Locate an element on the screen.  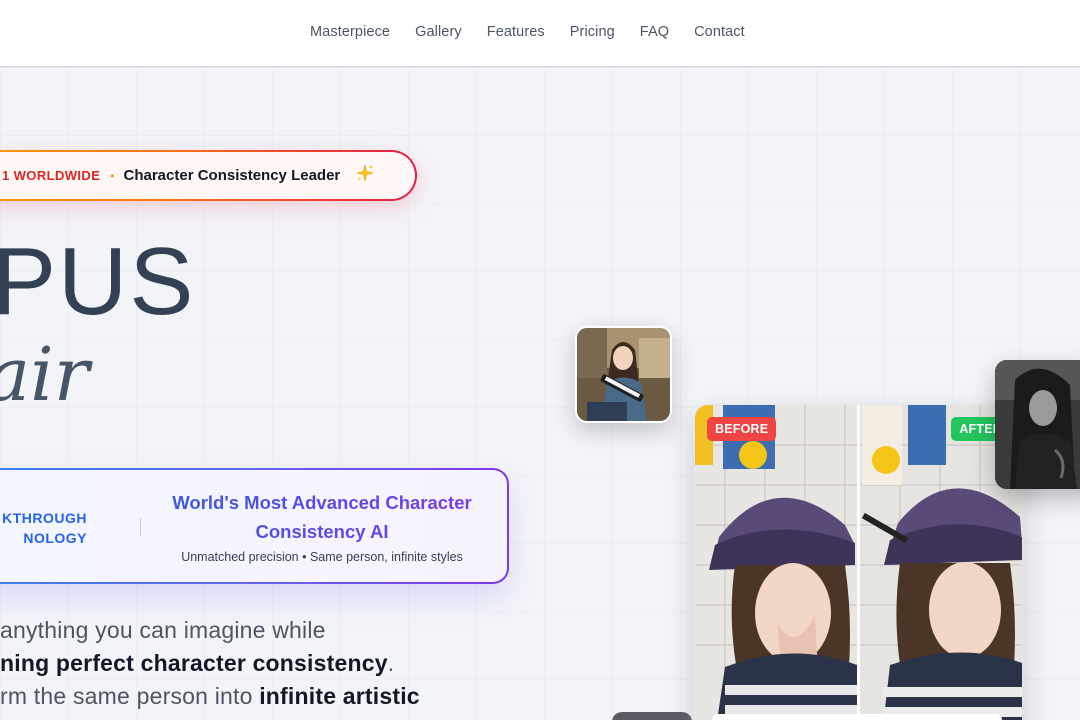
description-line-2: ning perfect character consistency. is located at coordinates (197, 663).